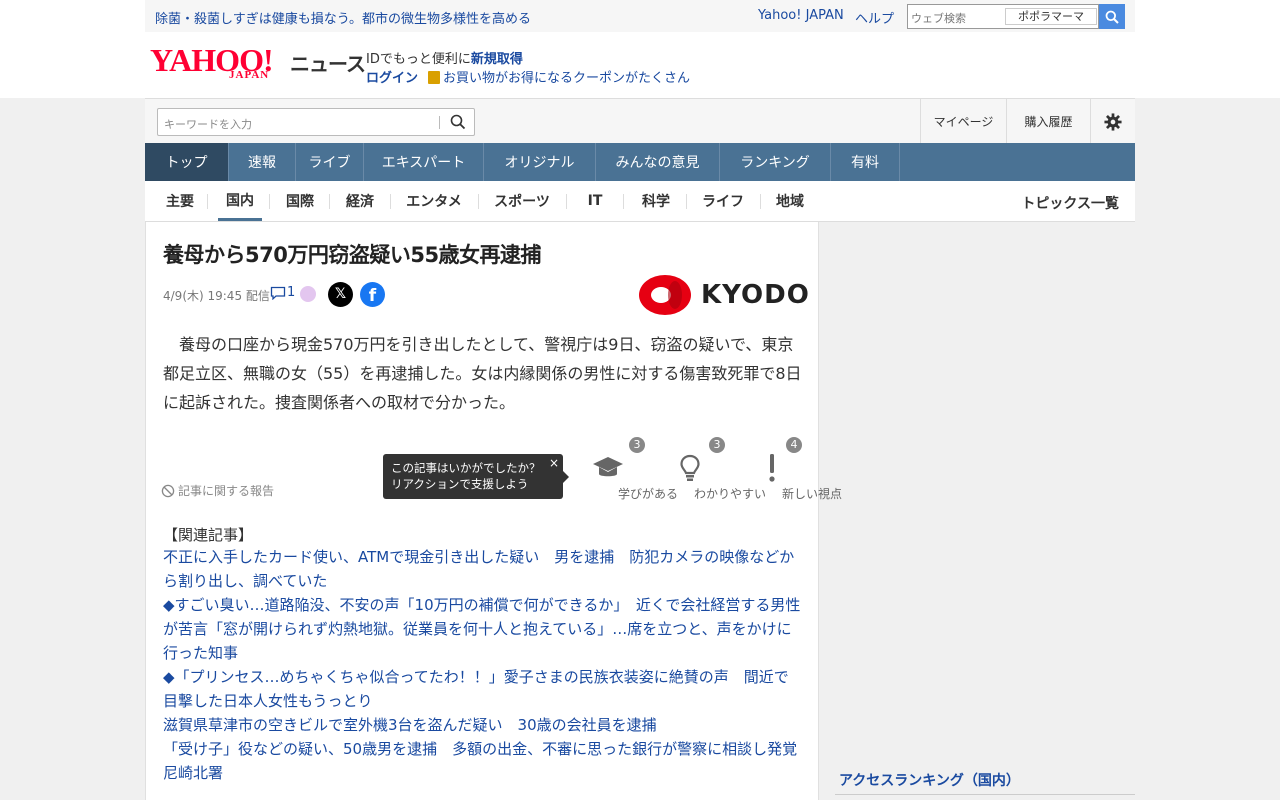 This screenshot has width=1280, height=800. I want to click on search-bar: キーワードを入力 マイページ 購入履歴, so click(640, 121).